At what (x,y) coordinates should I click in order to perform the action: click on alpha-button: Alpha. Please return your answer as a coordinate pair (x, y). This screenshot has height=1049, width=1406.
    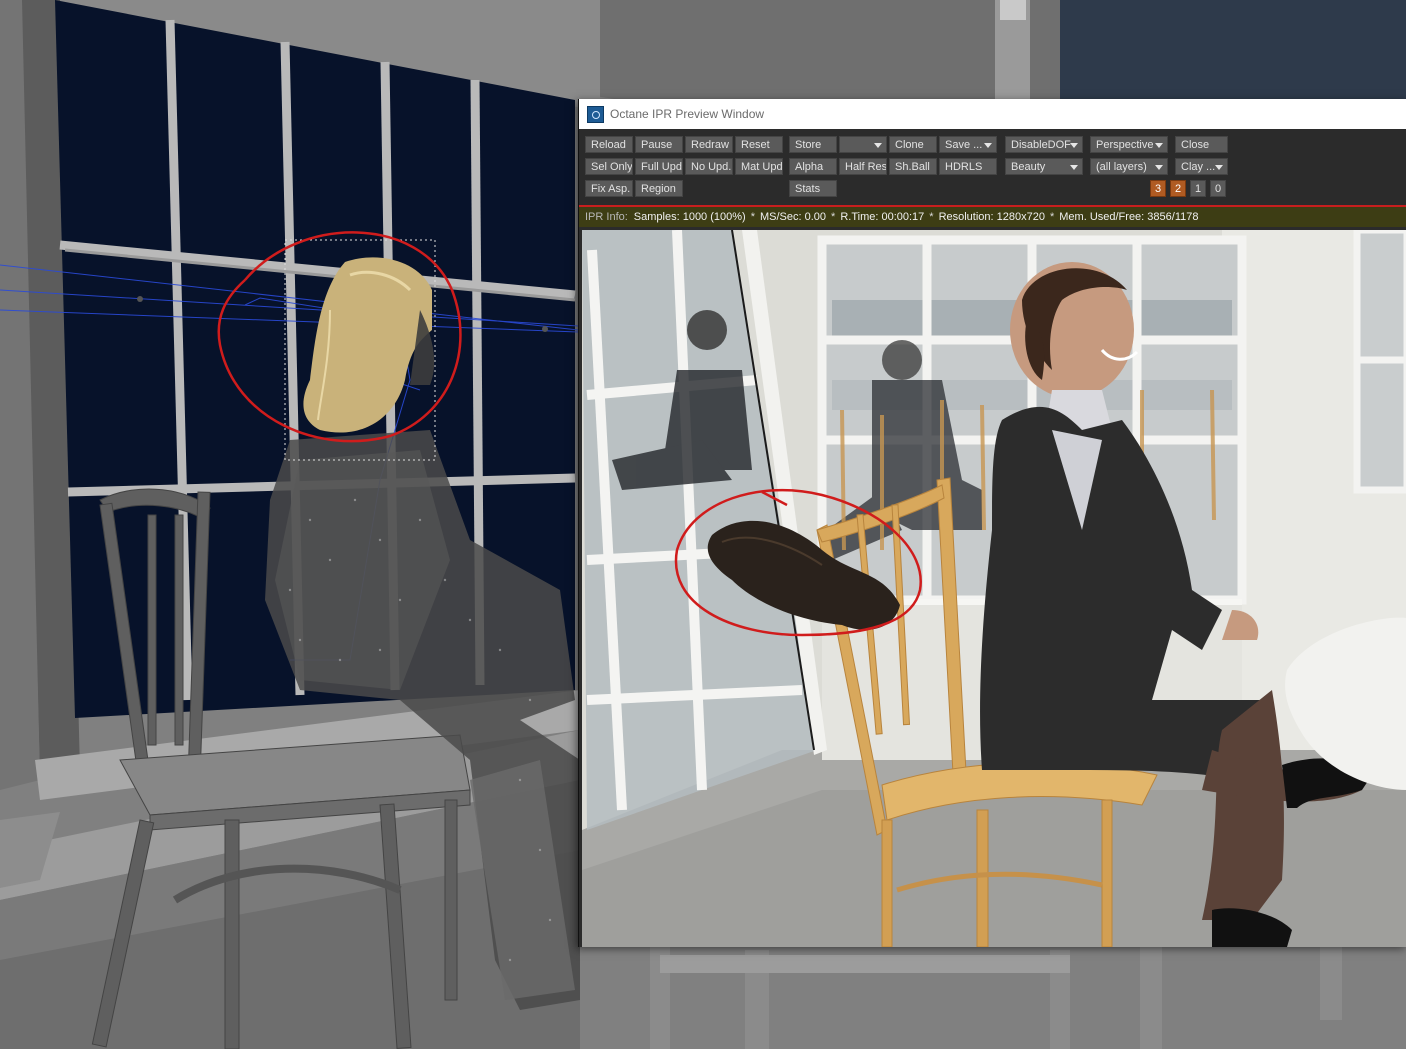
    Looking at the image, I should click on (813, 166).